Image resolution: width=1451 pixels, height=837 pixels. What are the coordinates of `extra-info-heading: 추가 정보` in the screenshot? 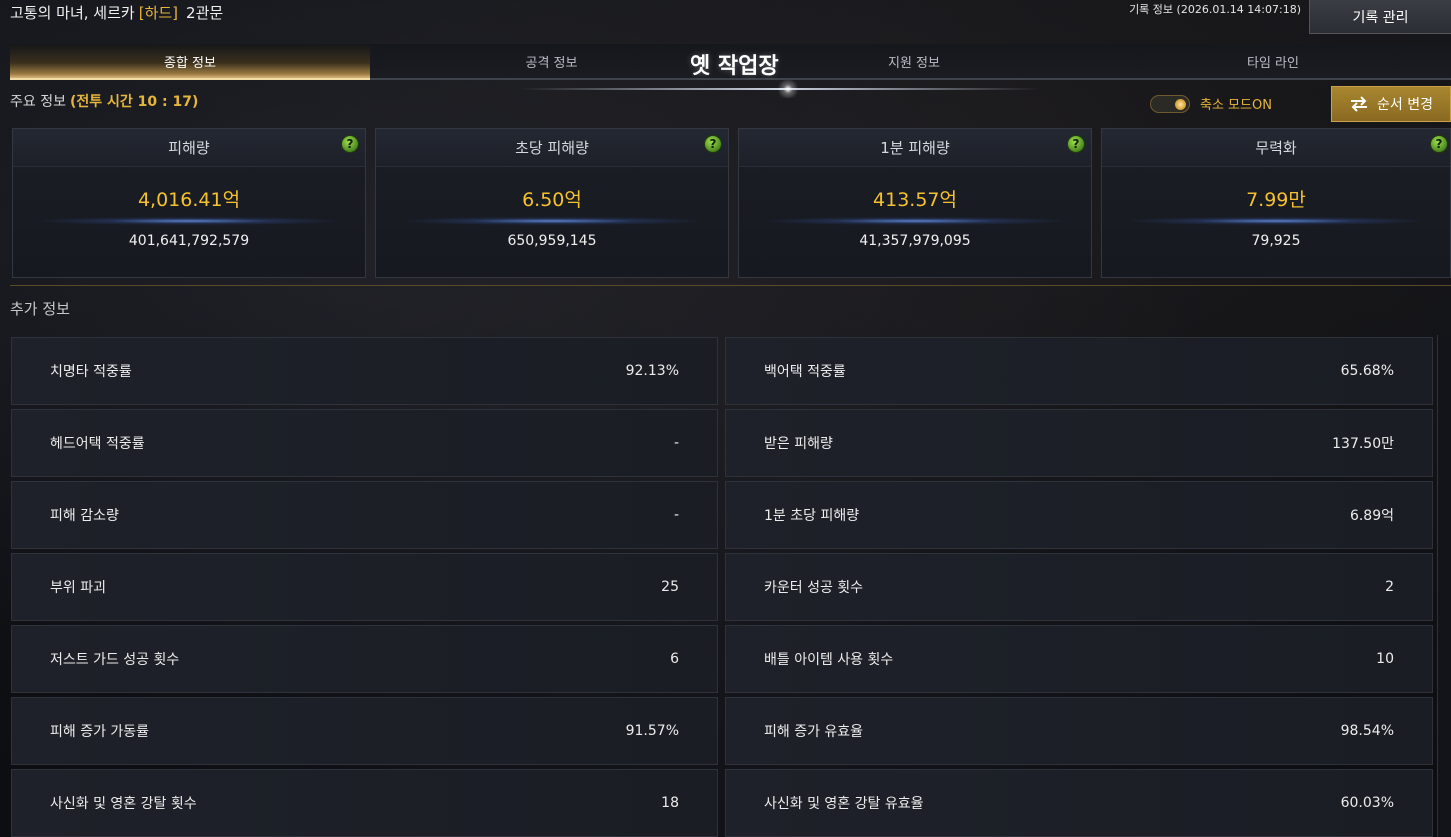 It's located at (40, 309).